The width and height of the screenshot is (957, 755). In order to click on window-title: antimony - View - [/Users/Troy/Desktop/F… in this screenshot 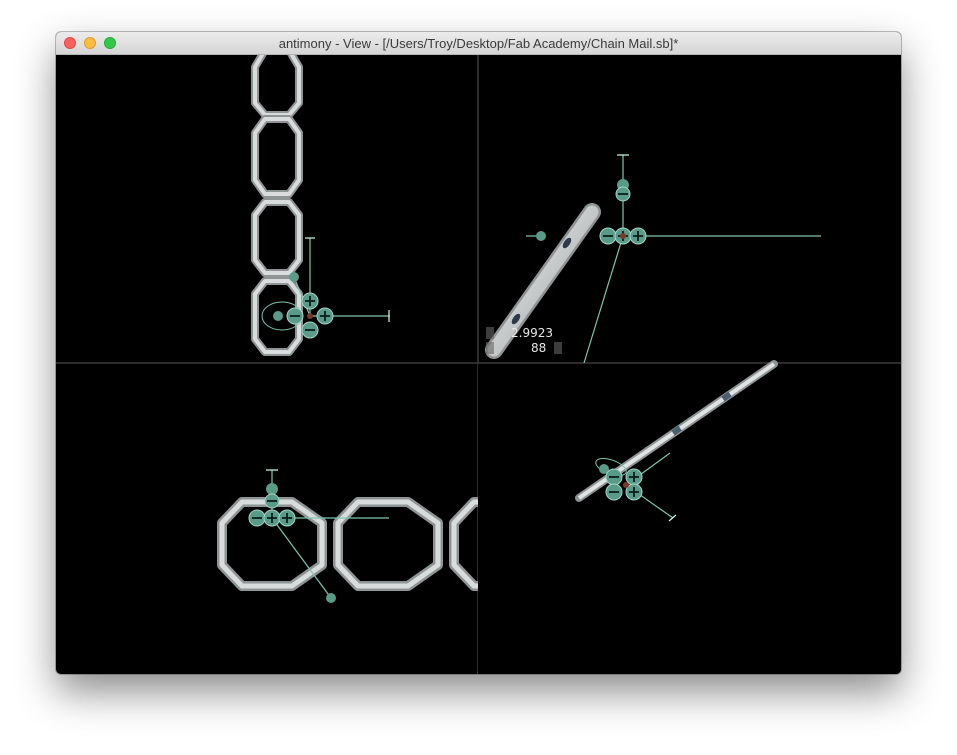, I will do `click(478, 43)`.